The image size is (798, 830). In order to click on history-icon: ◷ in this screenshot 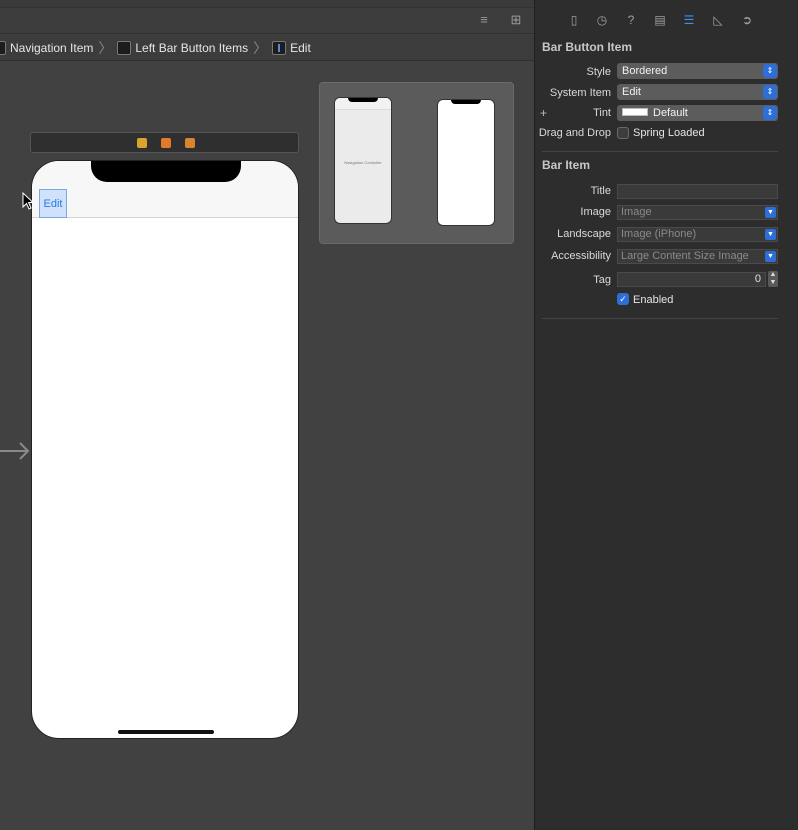, I will do `click(602, 20)`.